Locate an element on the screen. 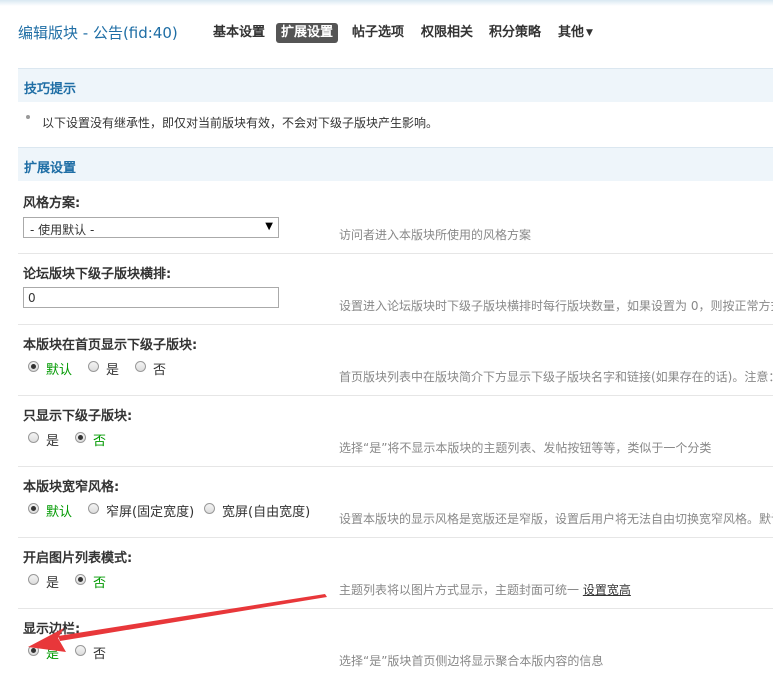  setting-label: 论坛版块下级子版块横排: is located at coordinates (97, 274).